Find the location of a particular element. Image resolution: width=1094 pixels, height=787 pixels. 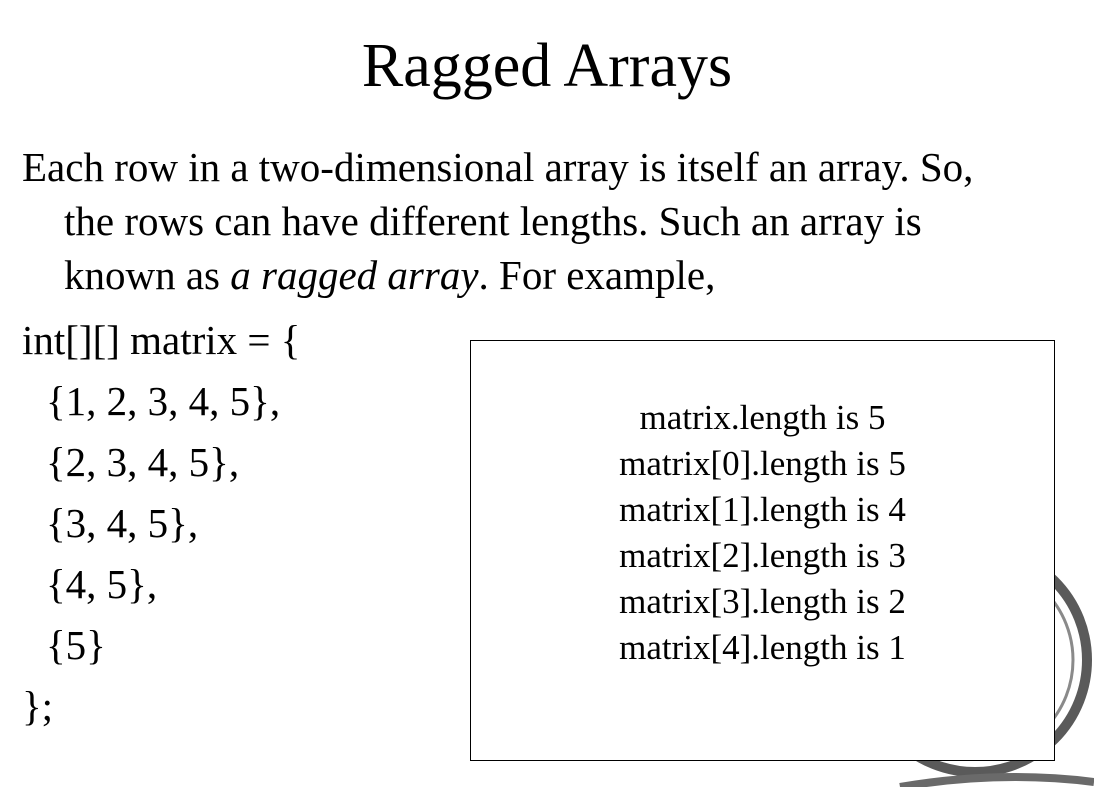

row-2-length-line: matrix[2].length is 3 is located at coordinates (762, 555).